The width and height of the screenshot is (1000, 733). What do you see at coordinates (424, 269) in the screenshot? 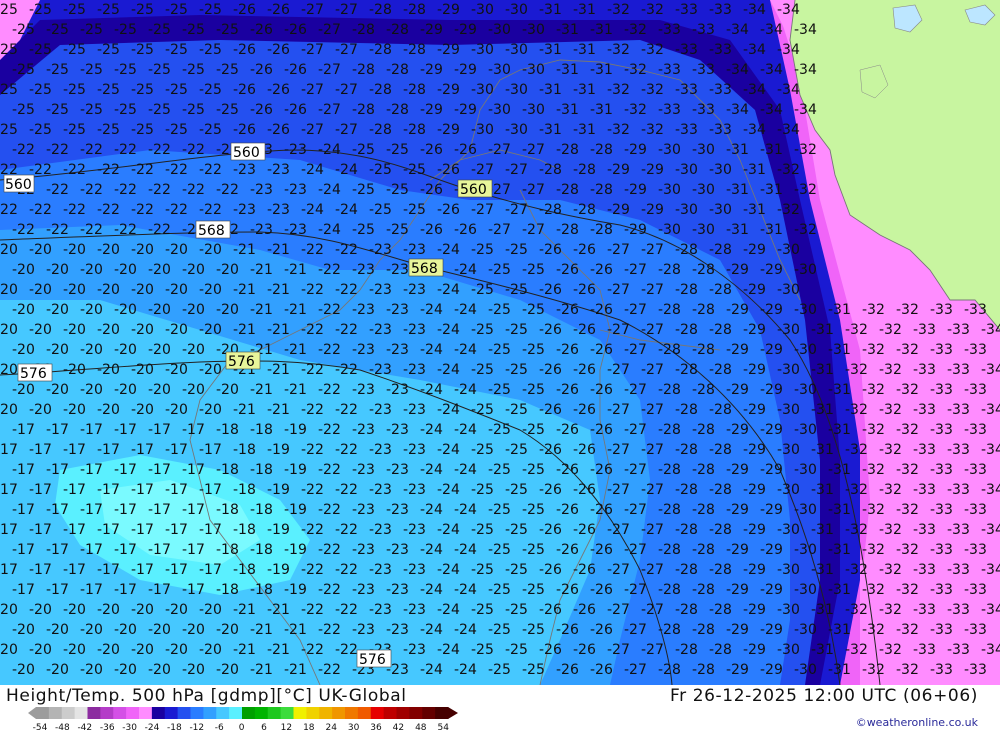
I see `height-label-568: 568` at bounding box center [424, 269].